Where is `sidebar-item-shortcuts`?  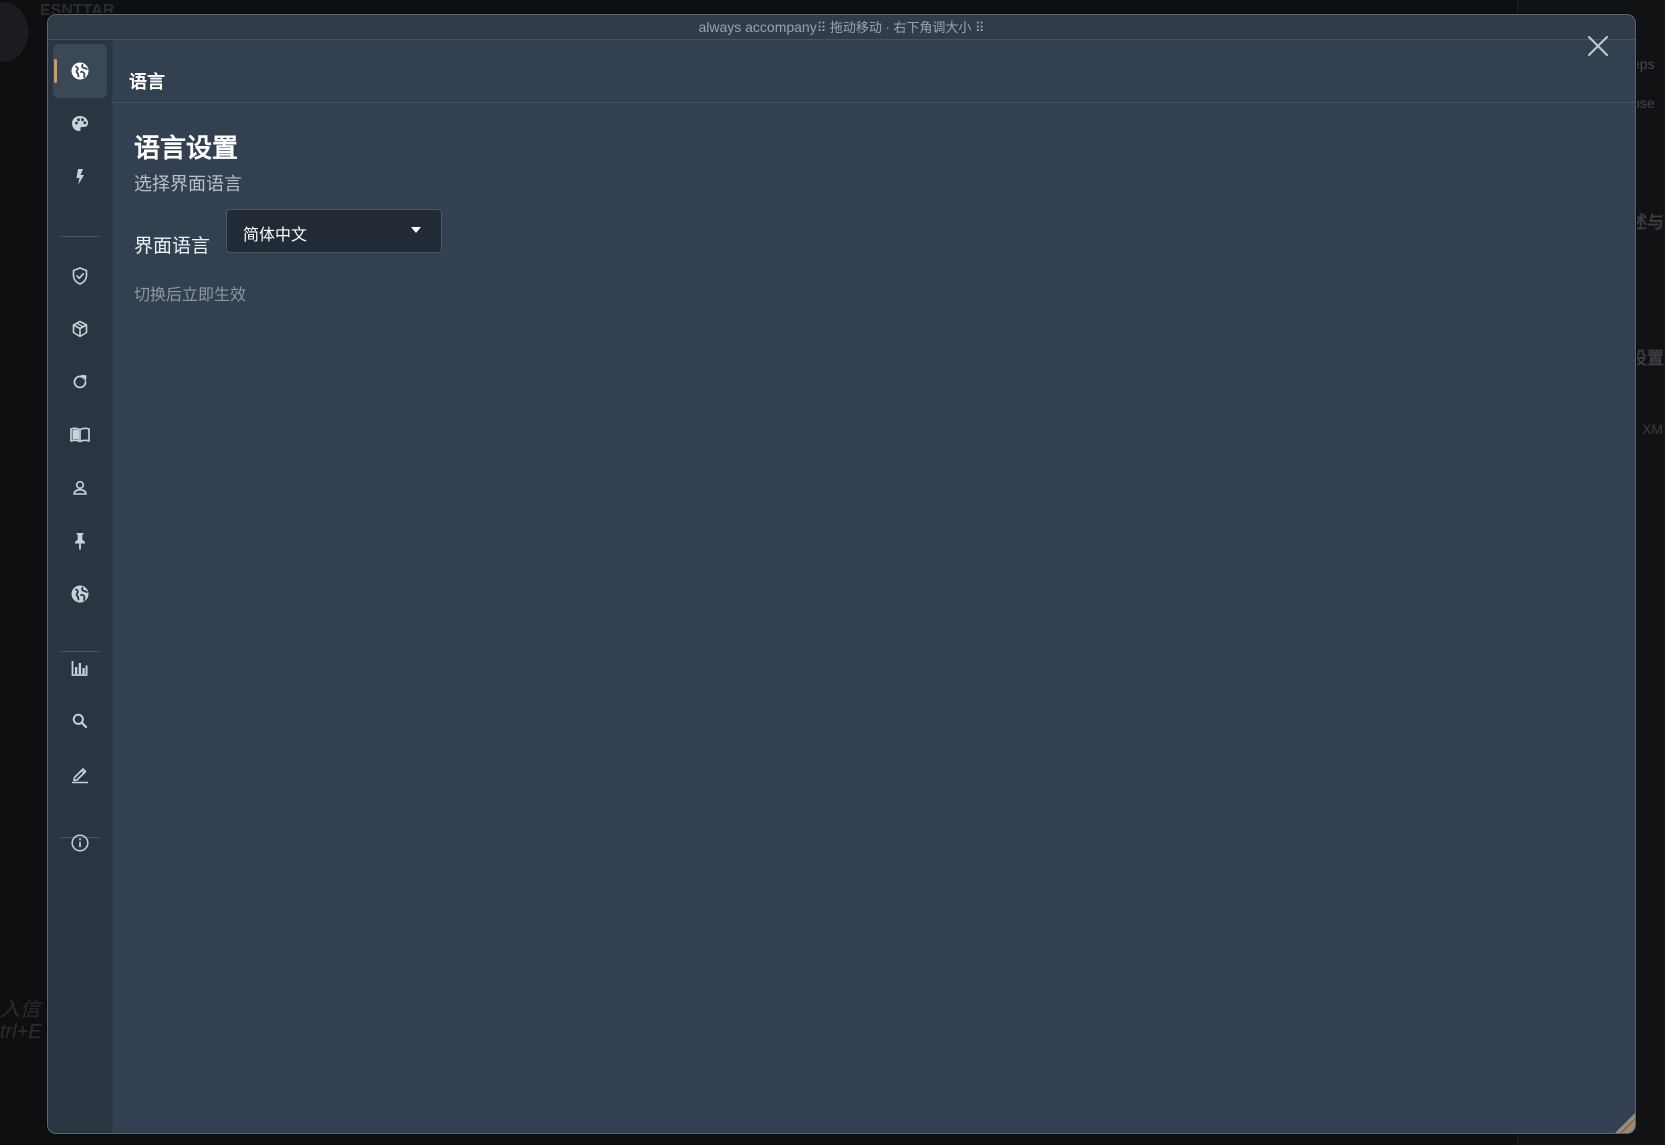 sidebar-item-shortcuts is located at coordinates (80, 177).